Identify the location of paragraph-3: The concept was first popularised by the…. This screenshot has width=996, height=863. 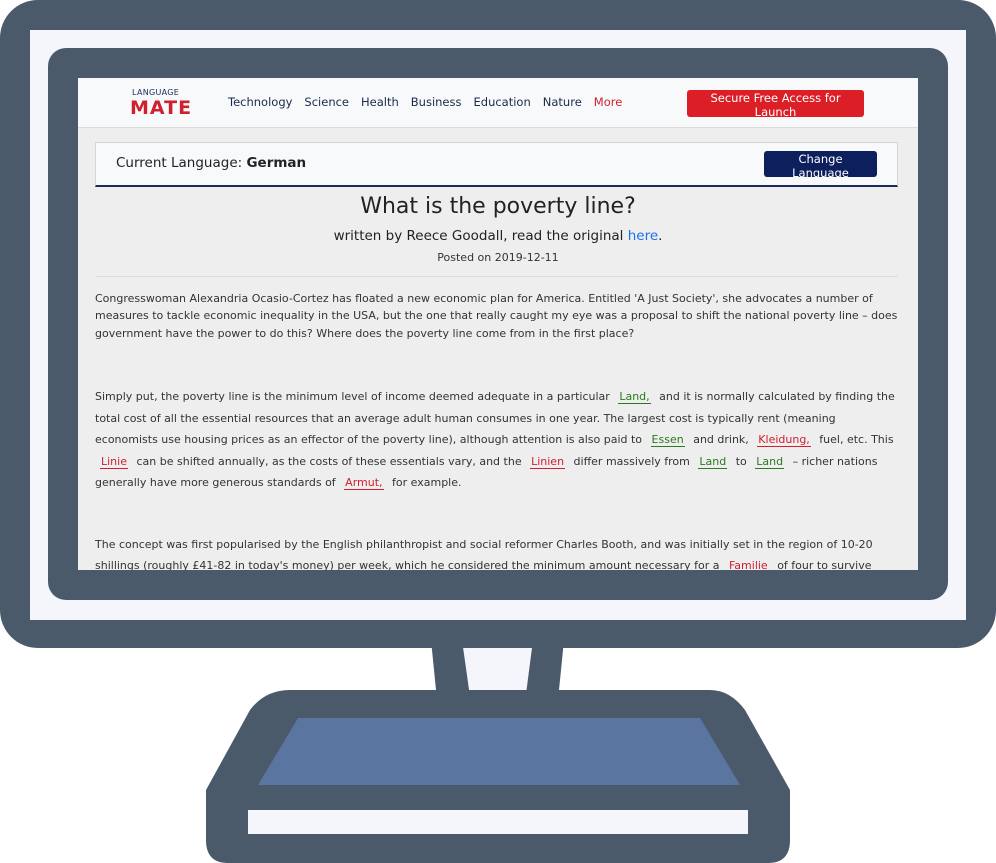
(497, 552).